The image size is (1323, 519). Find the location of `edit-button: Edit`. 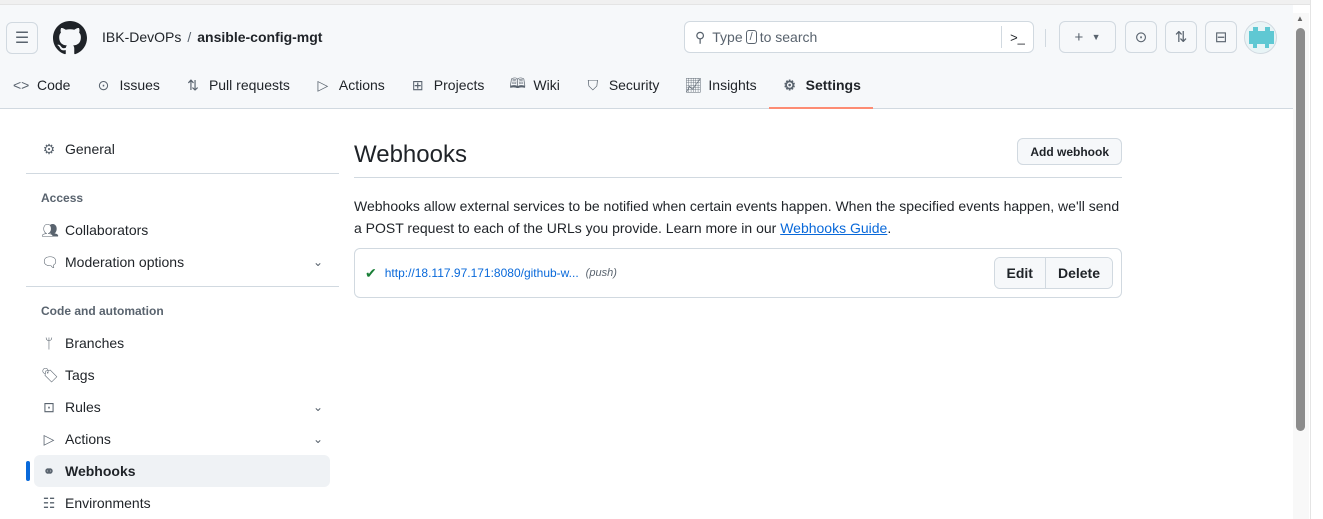

edit-button: Edit is located at coordinates (1019, 273).